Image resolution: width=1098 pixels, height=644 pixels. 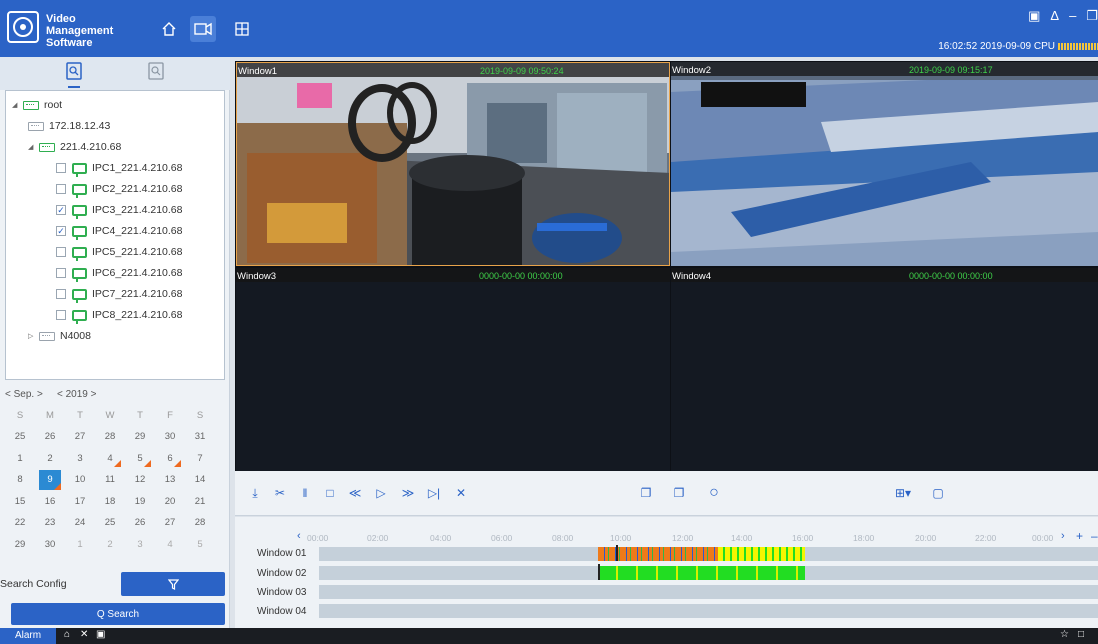 What do you see at coordinates (119, 210) in the screenshot?
I see `tree-camera-row: ✓ IPC3_221.4.210.68` at bounding box center [119, 210].